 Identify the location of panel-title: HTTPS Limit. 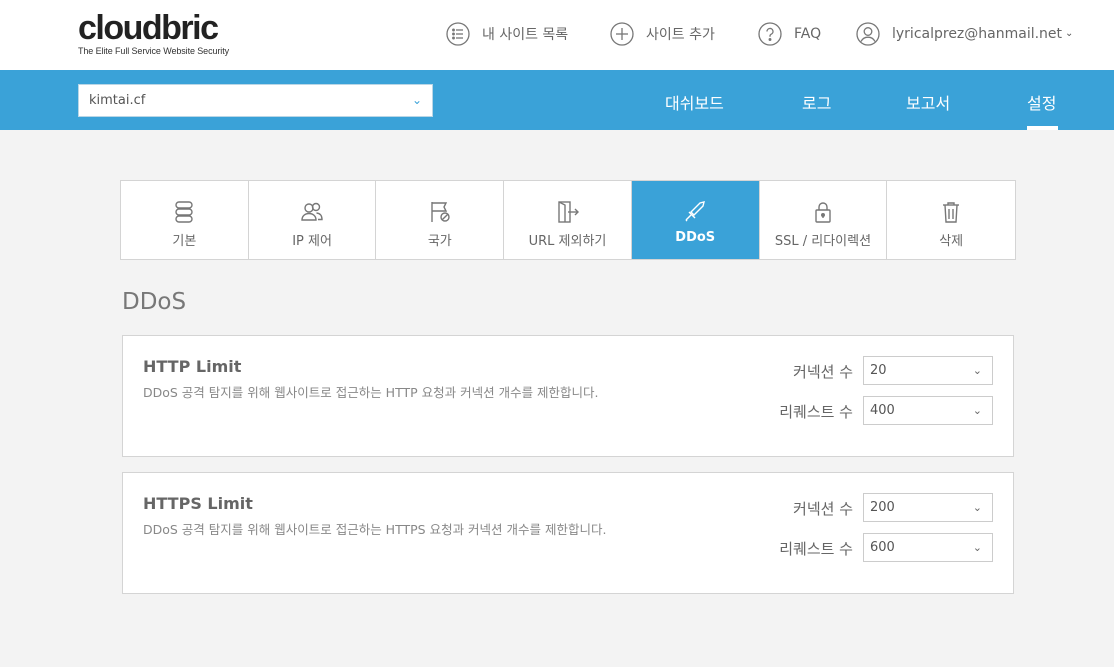
(198, 503).